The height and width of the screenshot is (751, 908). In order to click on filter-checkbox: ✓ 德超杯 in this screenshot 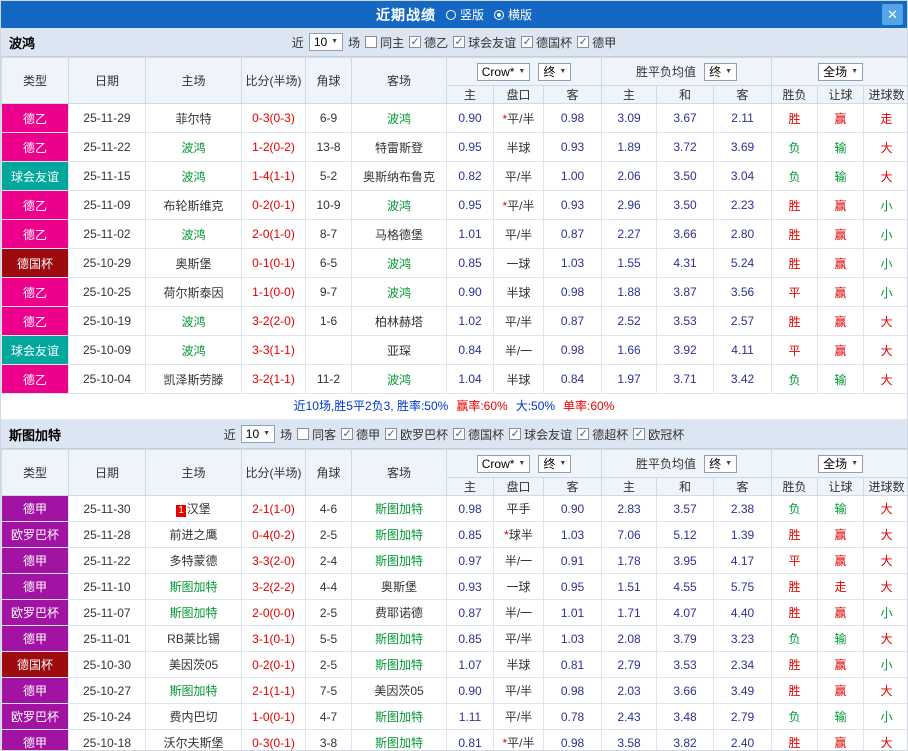, I will do `click(602, 434)`.